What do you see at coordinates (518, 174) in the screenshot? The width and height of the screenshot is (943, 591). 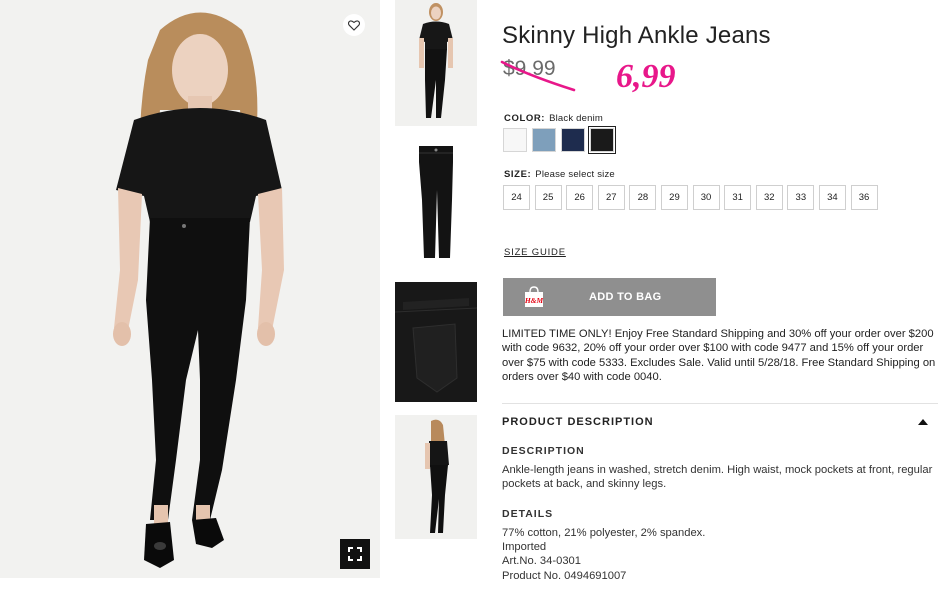 I see `size-label: SIZE:` at bounding box center [518, 174].